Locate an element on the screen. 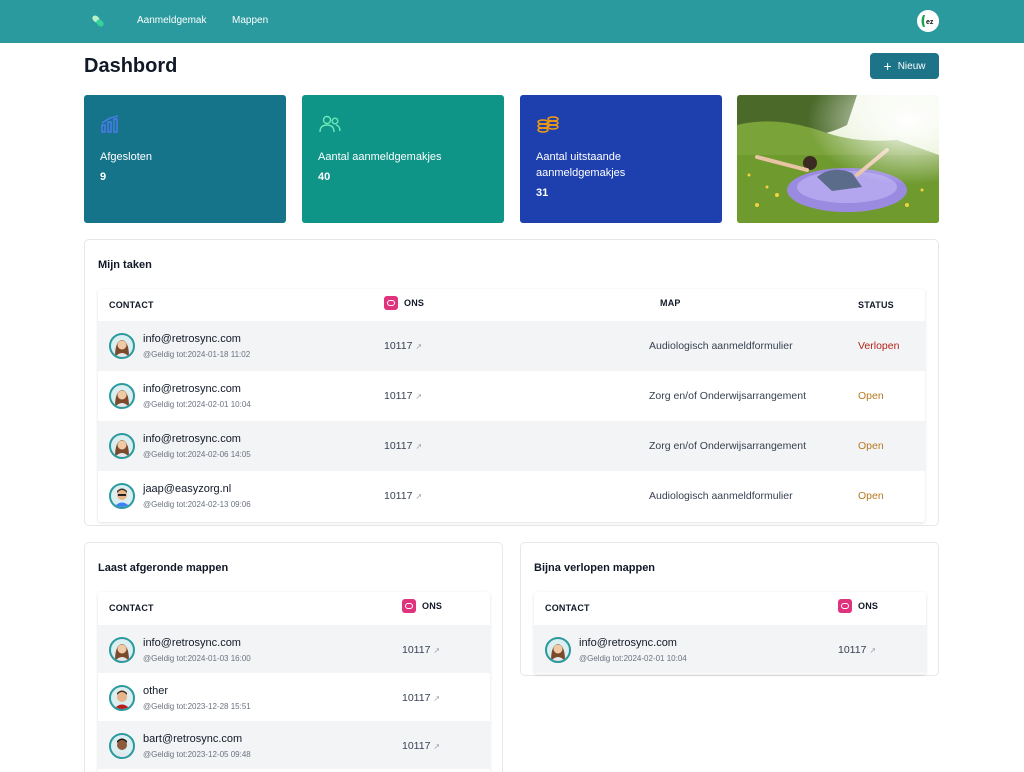 The image size is (1024, 772). leaf-logo-icon is located at coordinates (98, 21).